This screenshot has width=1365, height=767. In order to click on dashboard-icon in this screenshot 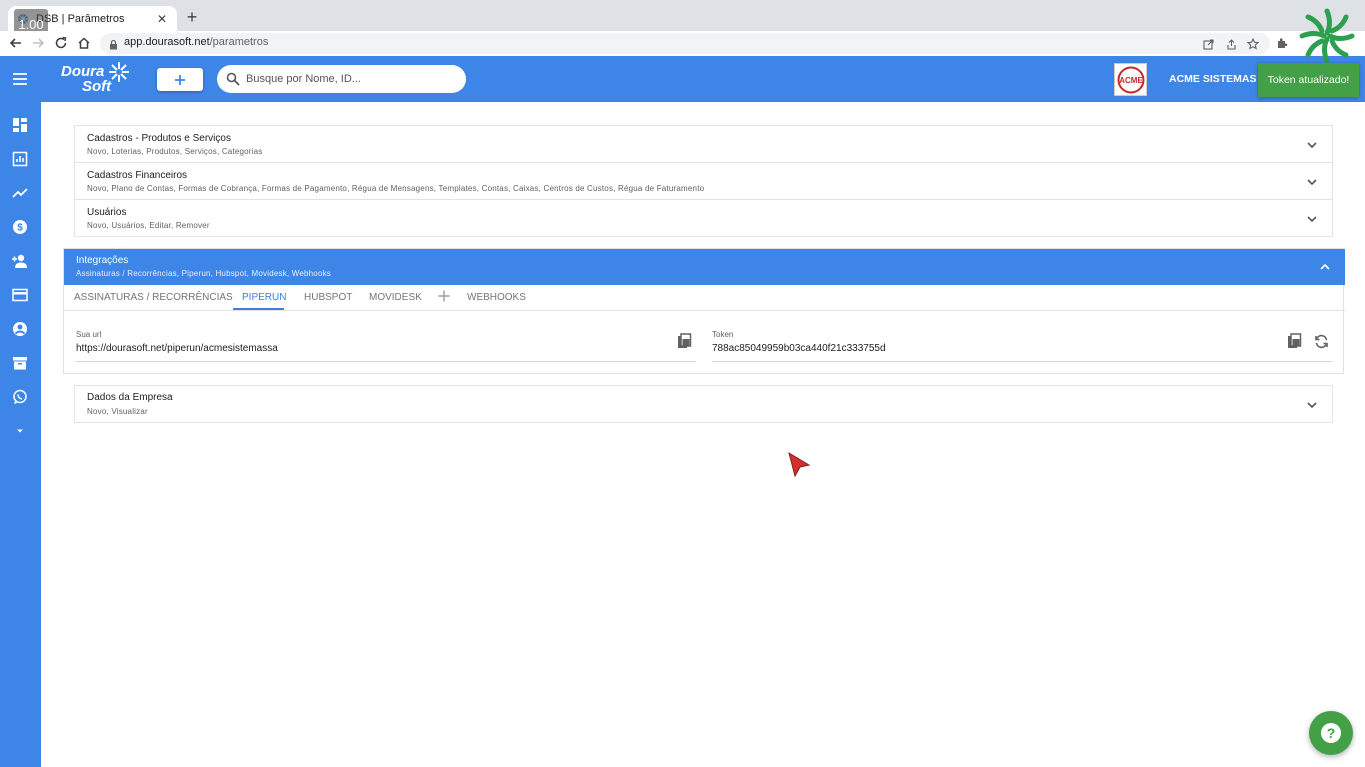, I will do `click(20, 125)`.